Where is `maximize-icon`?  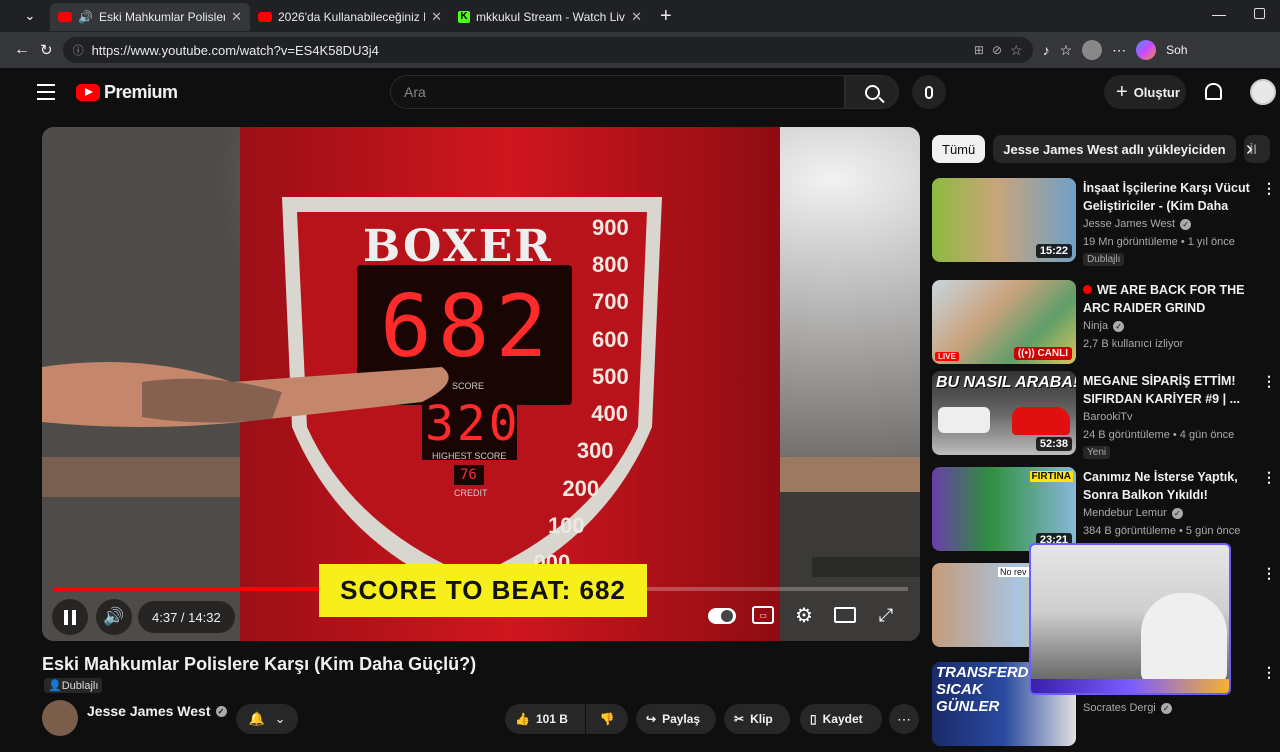 maximize-icon is located at coordinates (1259, 13).